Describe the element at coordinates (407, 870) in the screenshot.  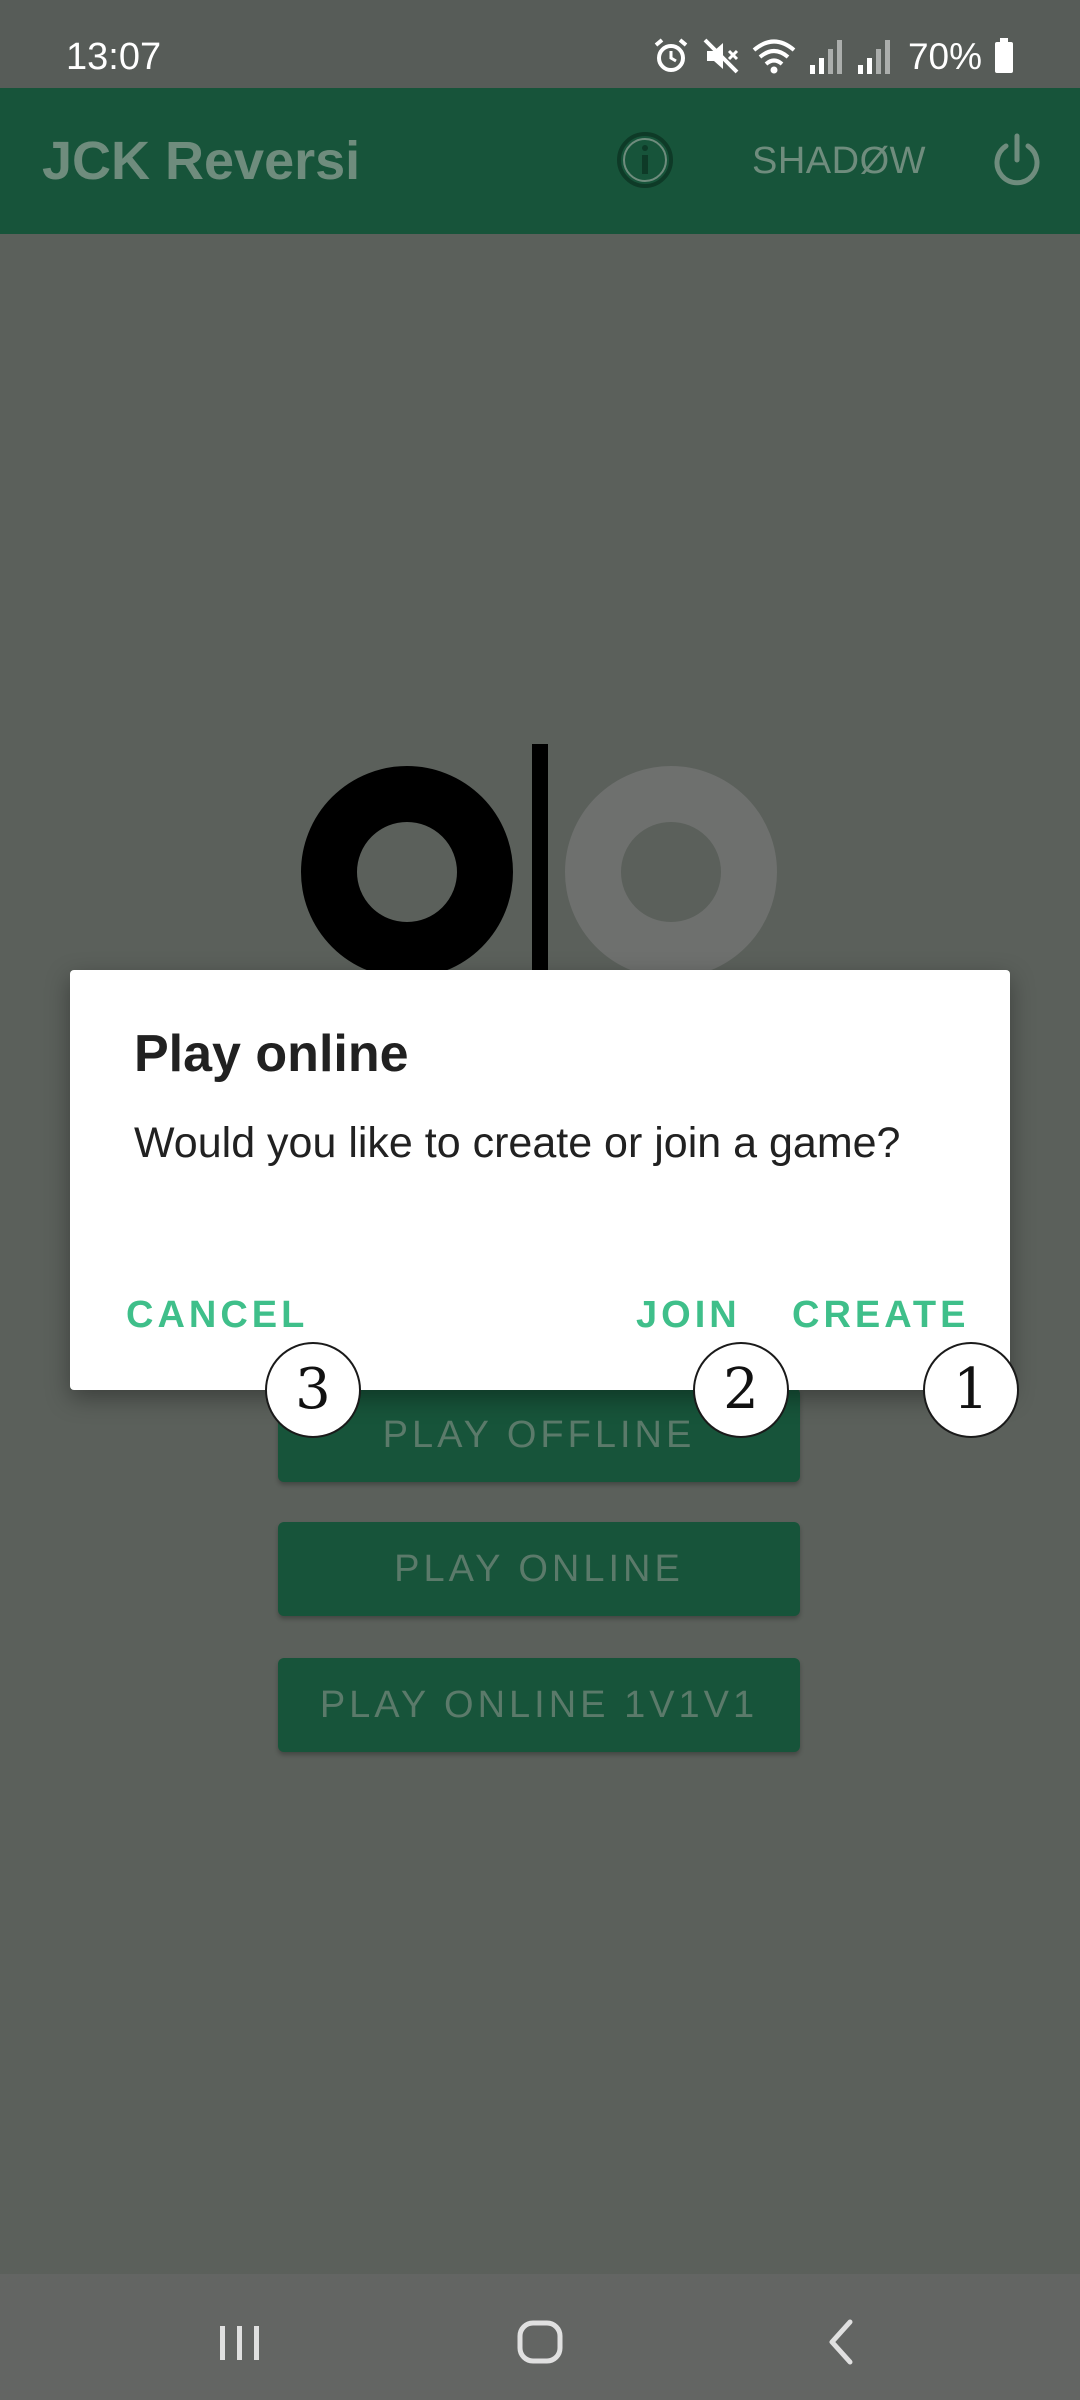
I see `black-disc` at that location.